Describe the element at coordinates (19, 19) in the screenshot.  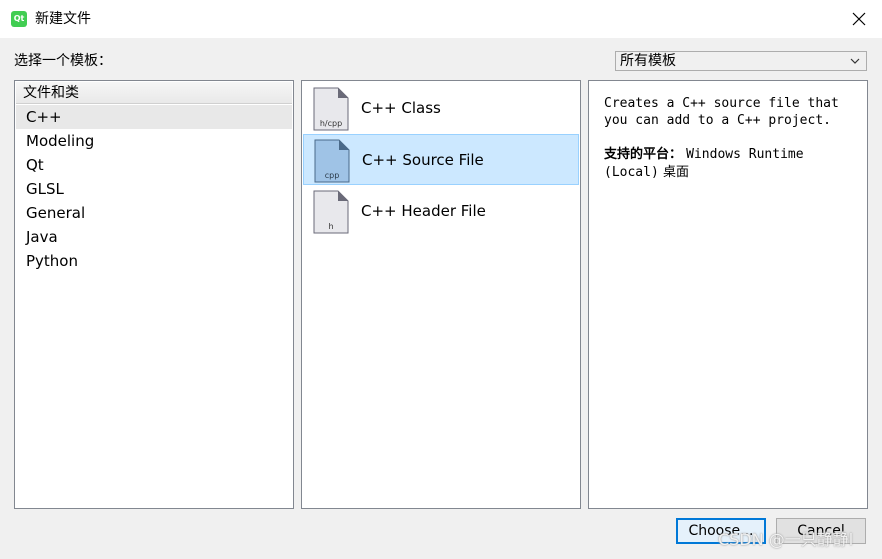
I see `qt-logo-icon: Qt` at that location.